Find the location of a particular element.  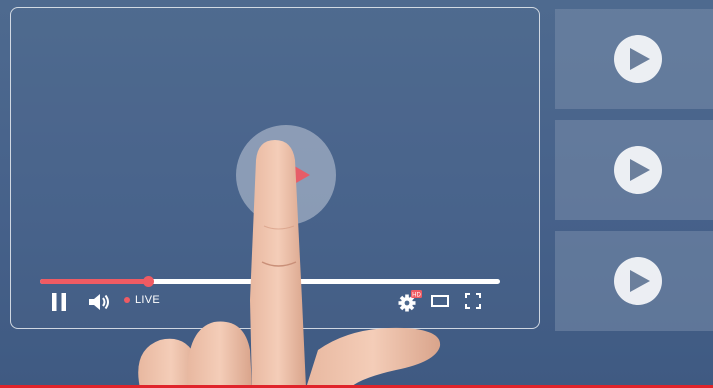

pause-icon is located at coordinates (59, 302).